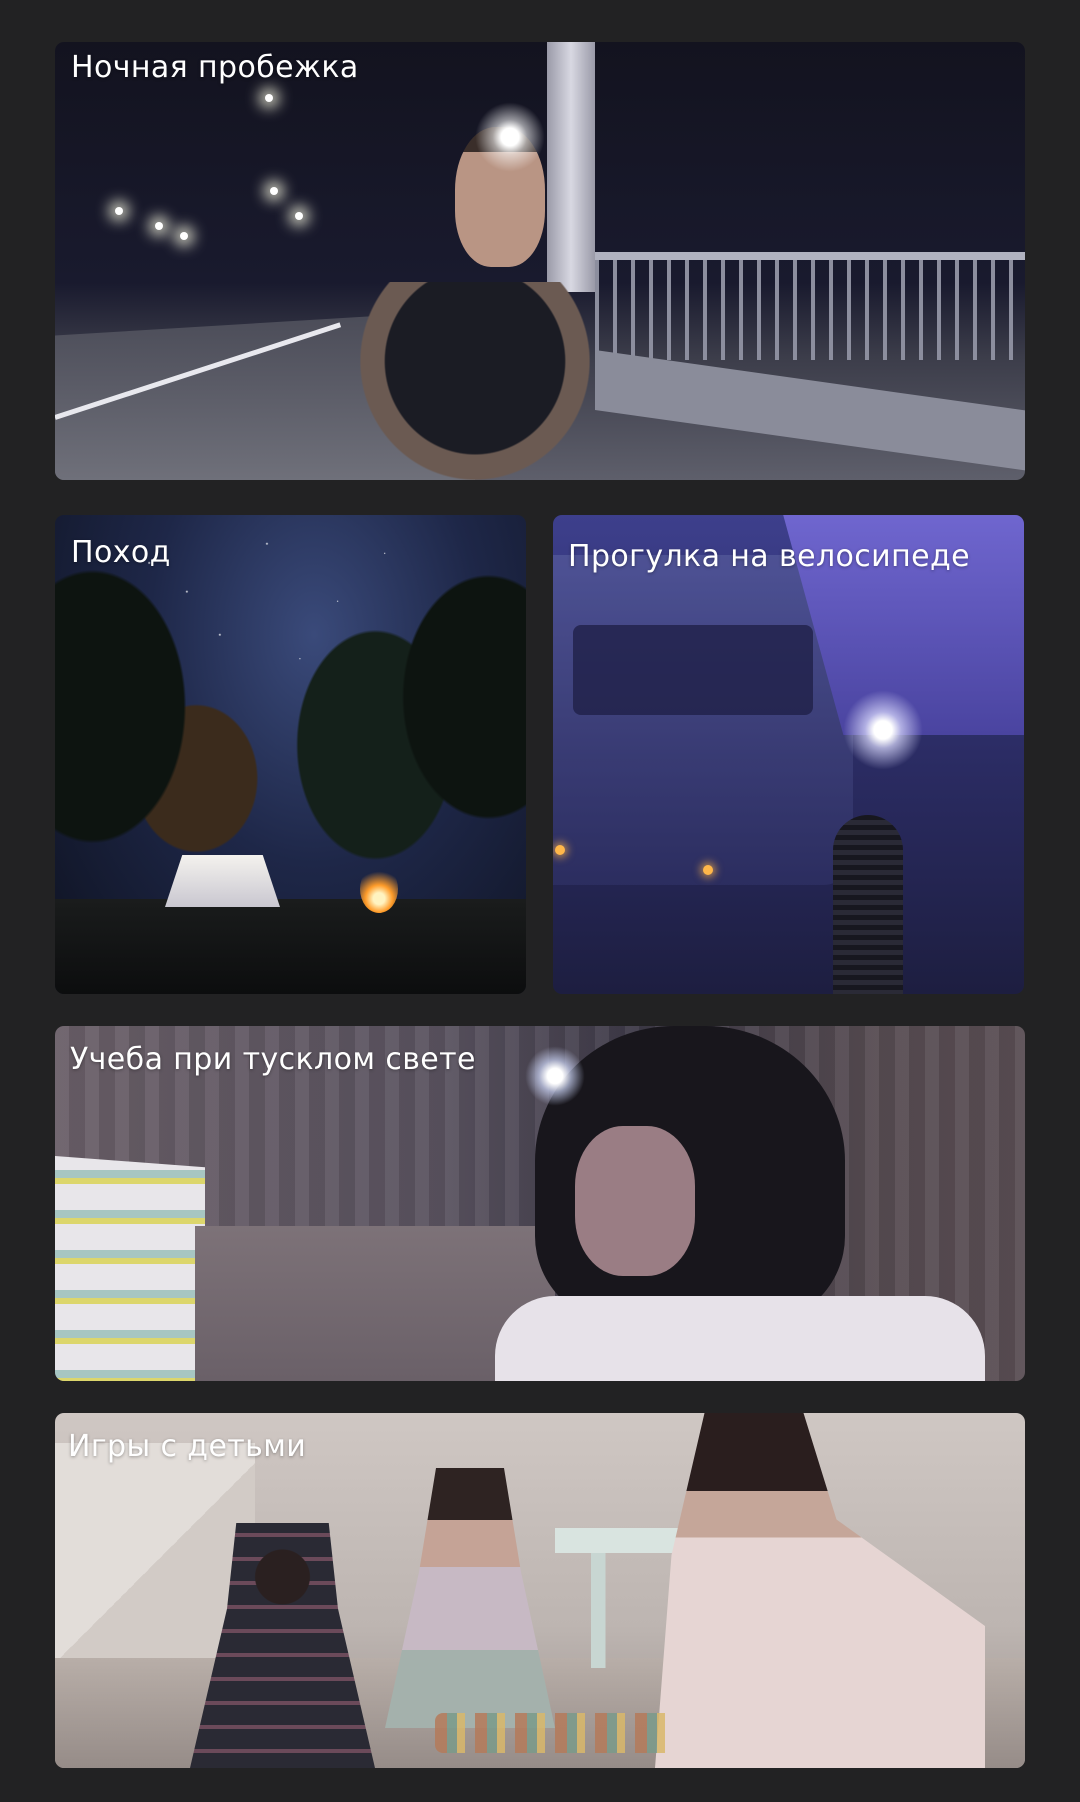  I want to click on scenario-card-bike-ride: Прогулка на велосипеде, so click(788, 754).